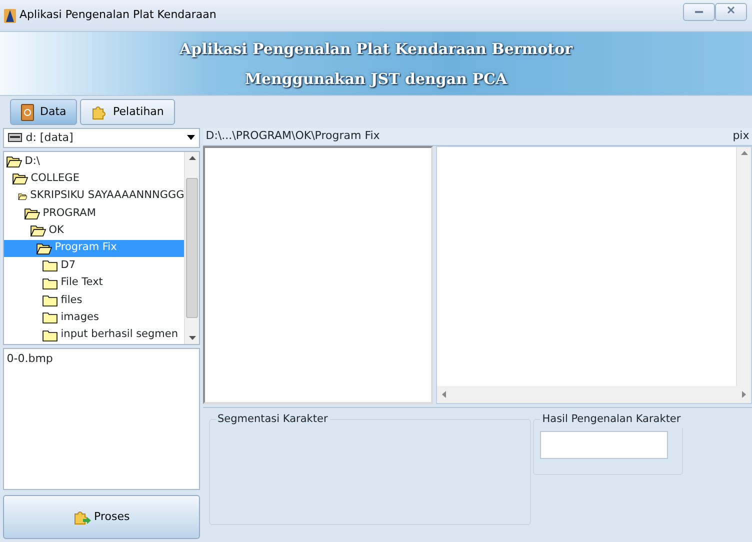  Describe the element at coordinates (94, 335) in the screenshot. I see `tree-item: input berhasil segmen` at that location.